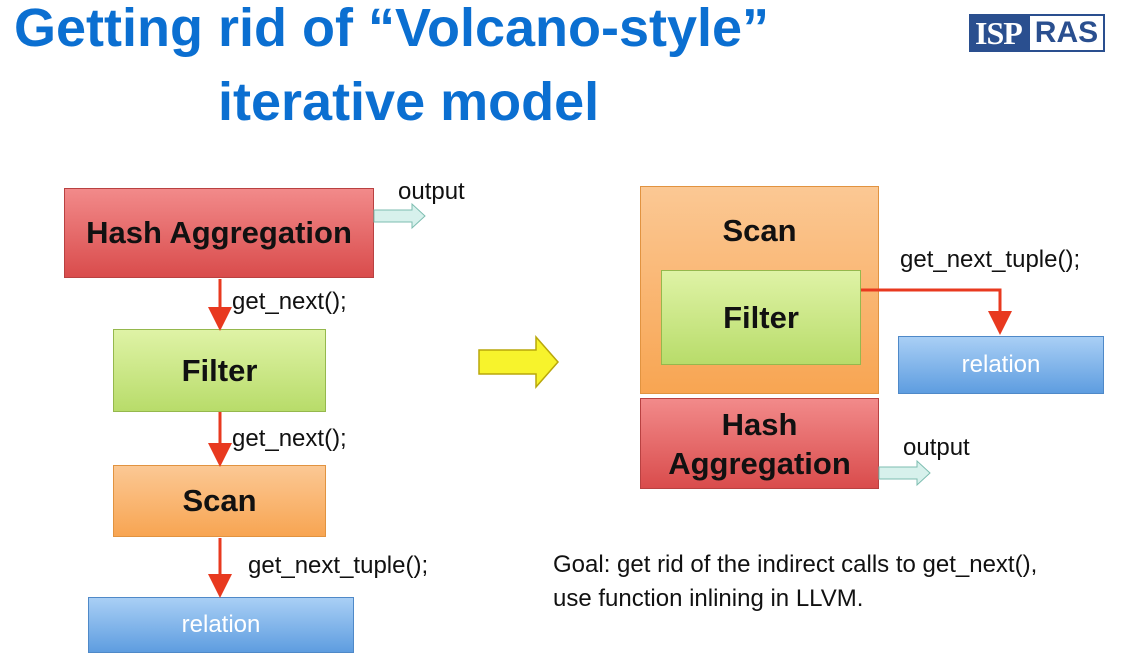 This screenshot has height=661, width=1127. What do you see at coordinates (759, 443) in the screenshot?
I see `right-hash-aggregation-box: Hash Aggregation` at bounding box center [759, 443].